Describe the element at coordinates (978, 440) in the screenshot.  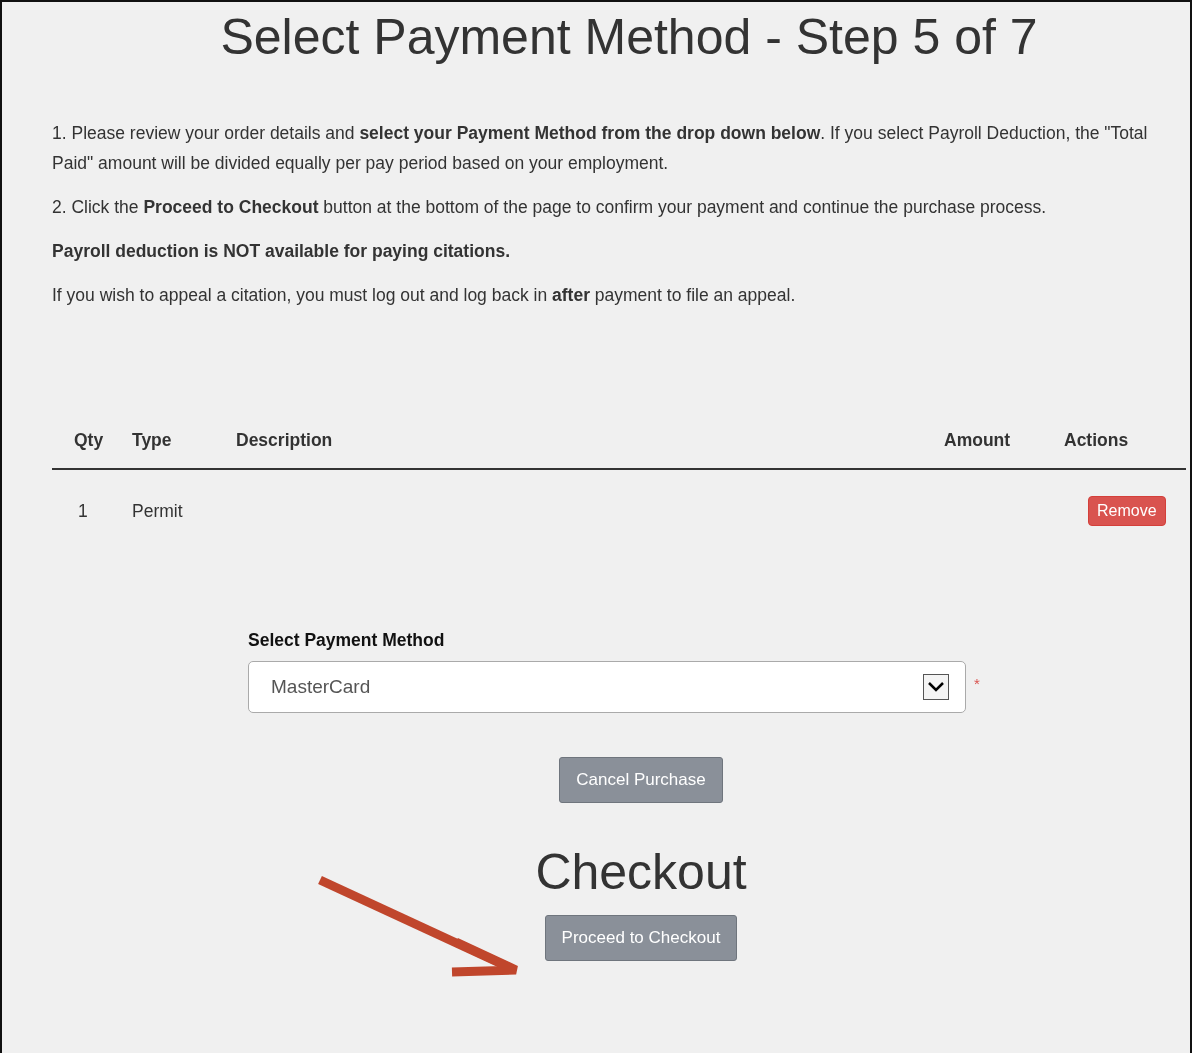
I see `column-header: Amount` at that location.